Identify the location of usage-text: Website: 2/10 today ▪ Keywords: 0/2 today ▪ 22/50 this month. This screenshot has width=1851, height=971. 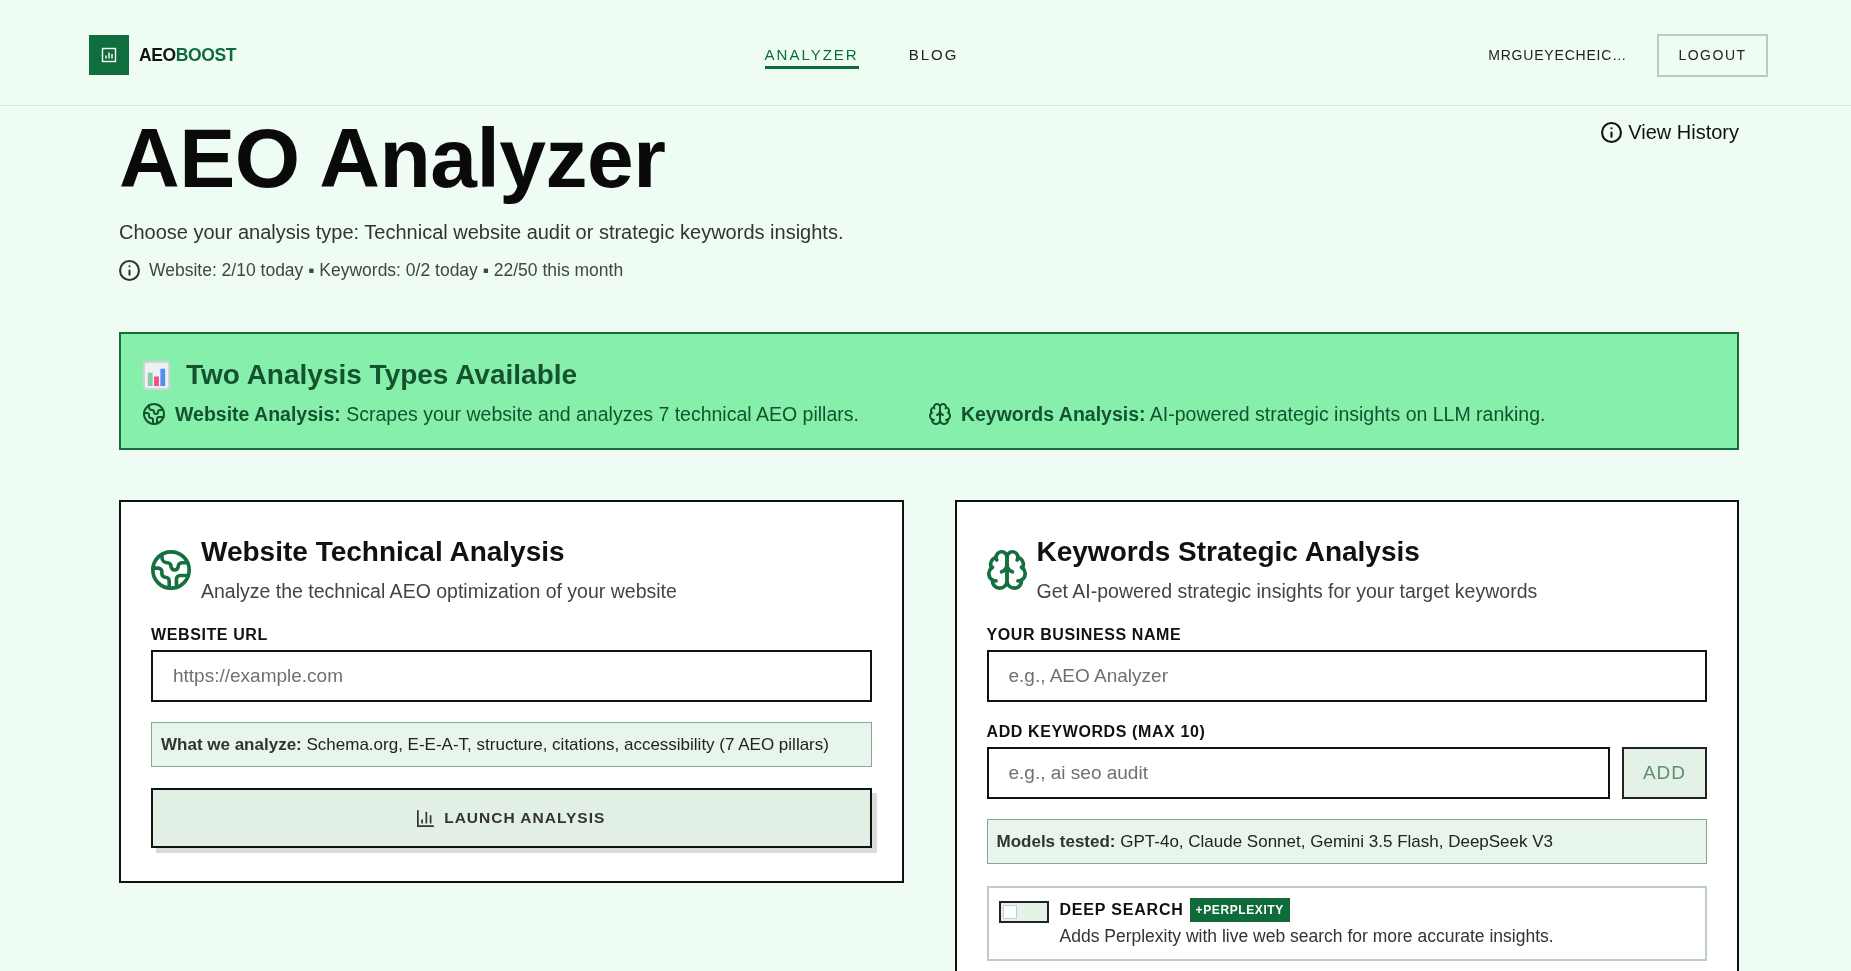
(386, 270).